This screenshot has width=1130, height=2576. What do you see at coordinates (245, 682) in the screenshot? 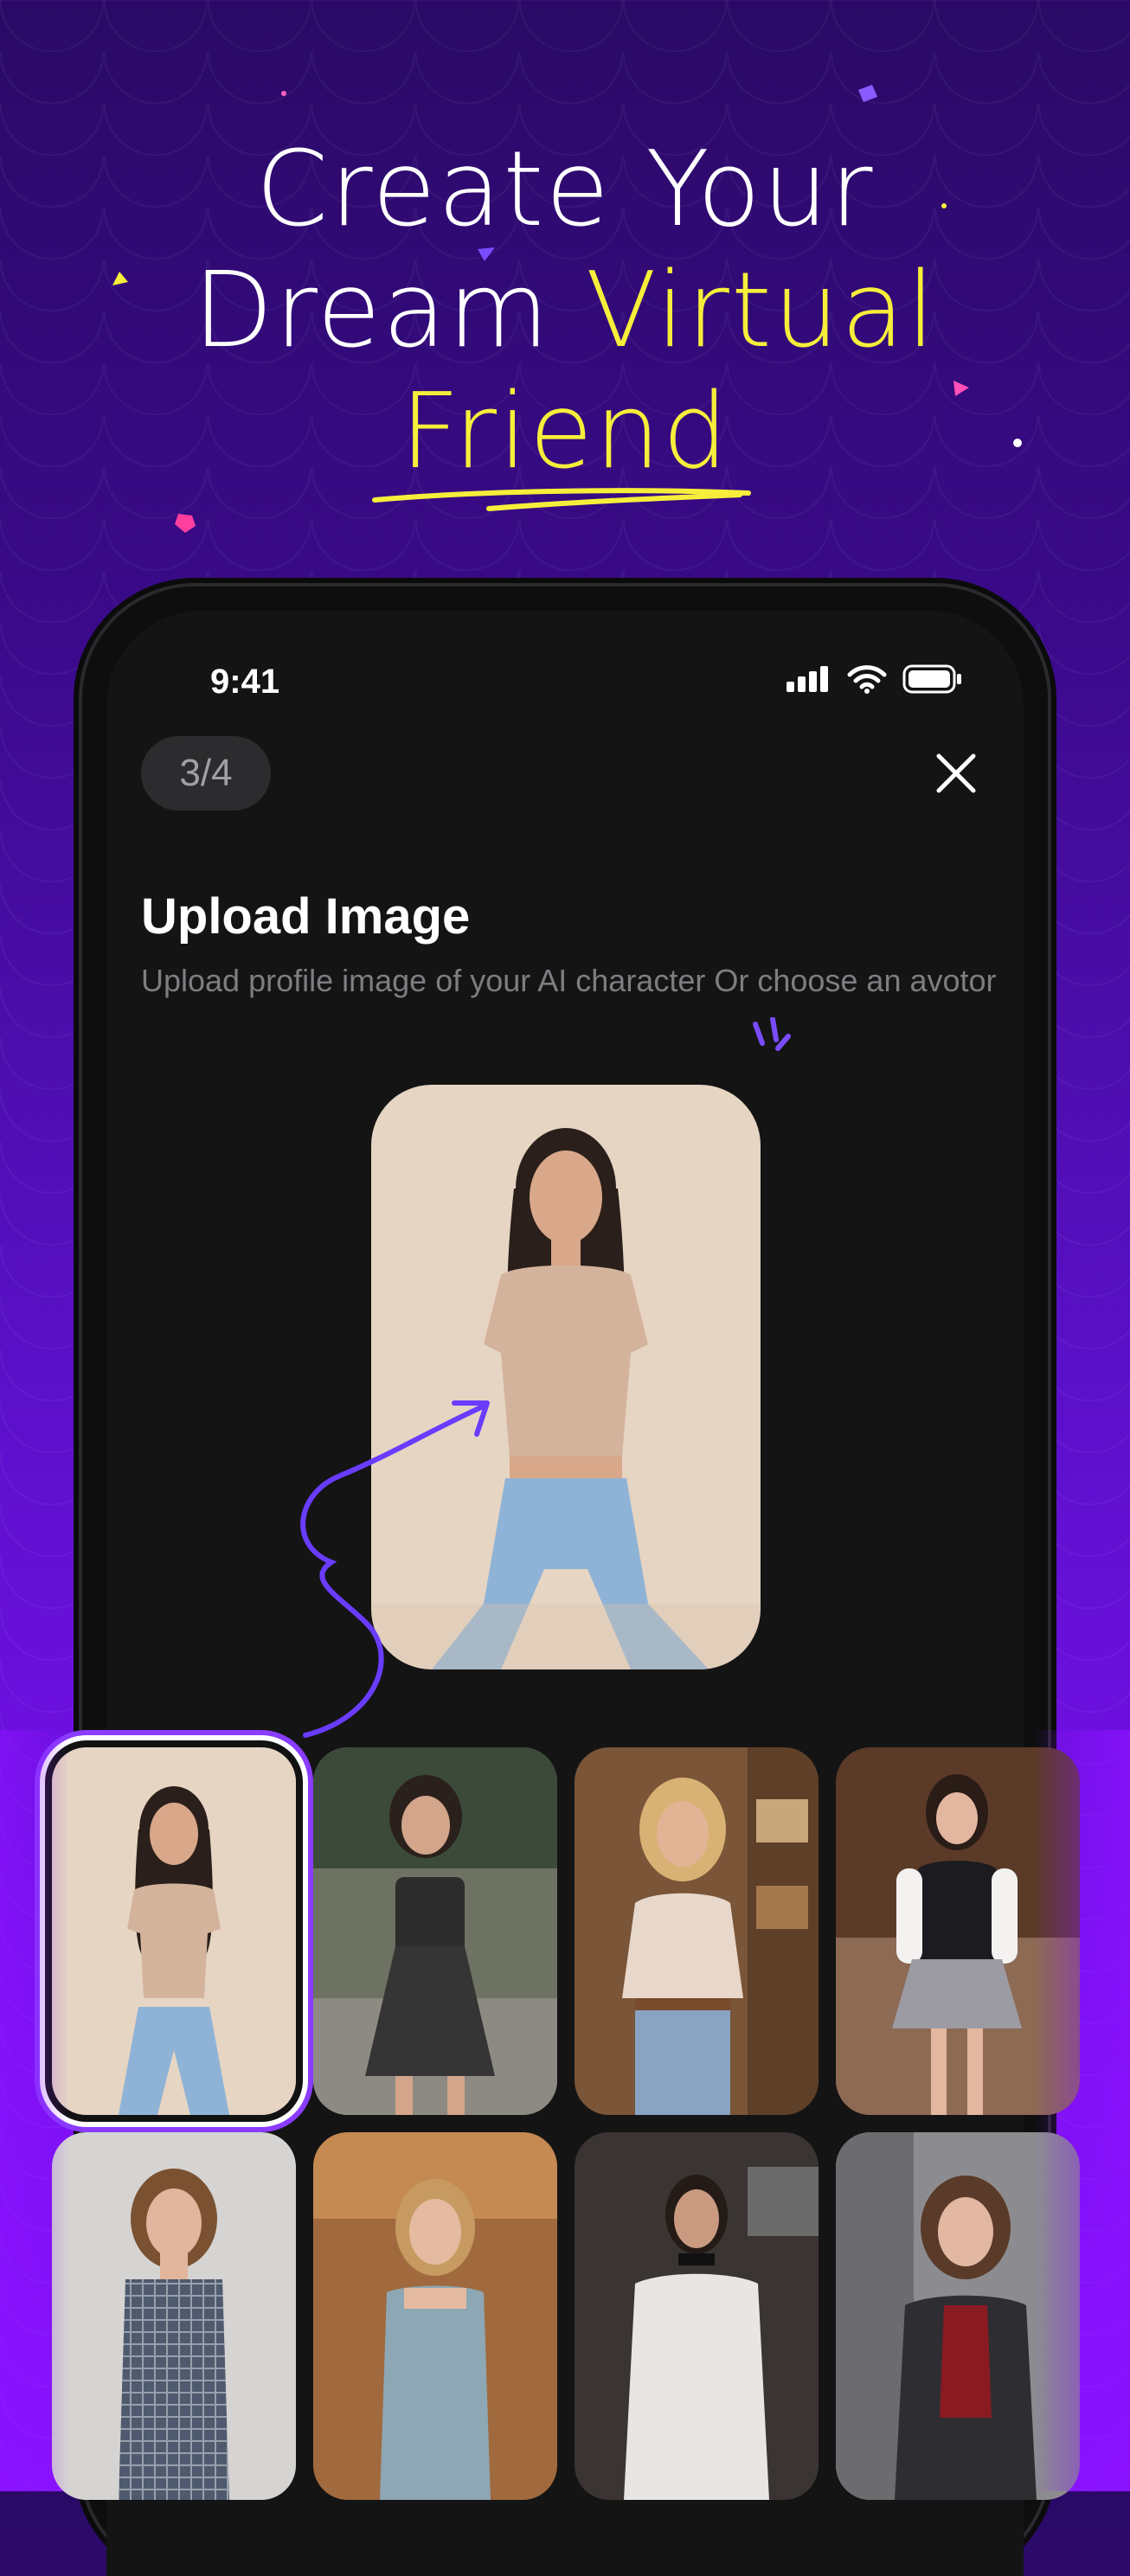
I see `status-time: 9:41` at bounding box center [245, 682].